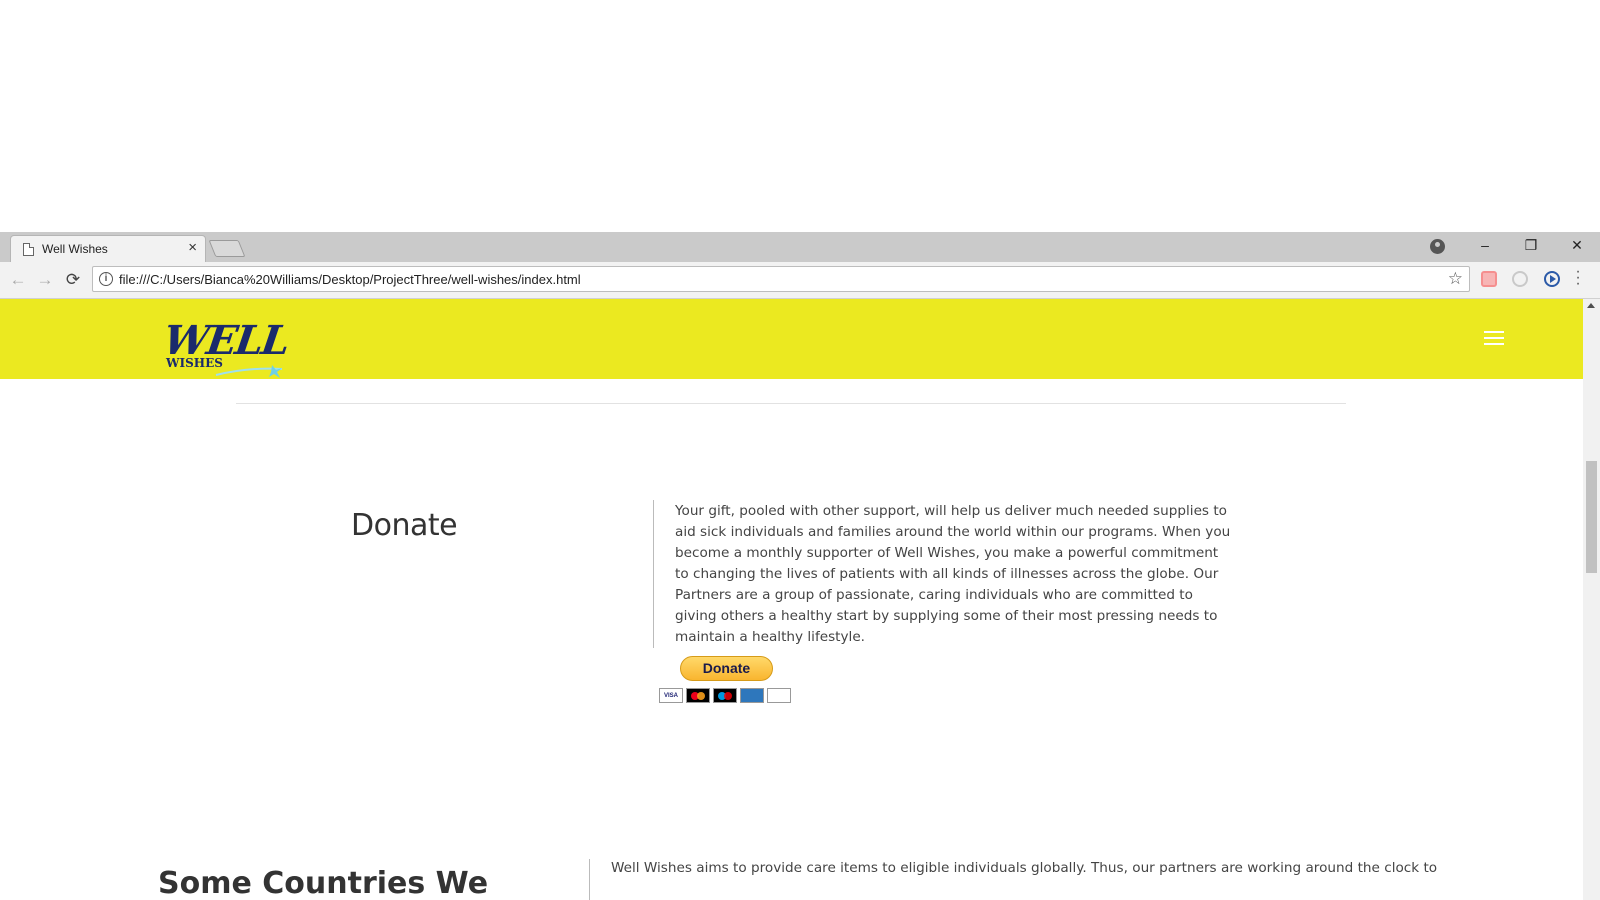 This screenshot has height=900, width=1600. What do you see at coordinates (1577, 245) in the screenshot?
I see `close-window-button: ✕` at bounding box center [1577, 245].